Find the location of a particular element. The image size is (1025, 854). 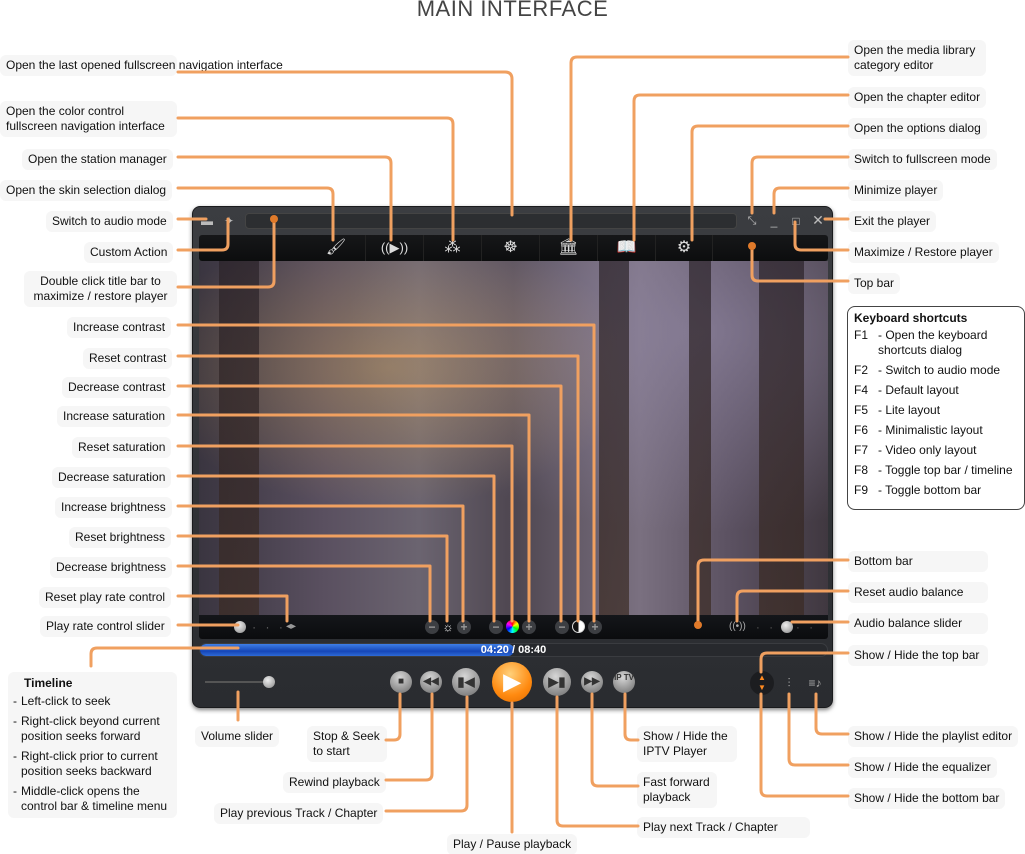

playlist-icon: ≡♪ is located at coordinates (815, 683).